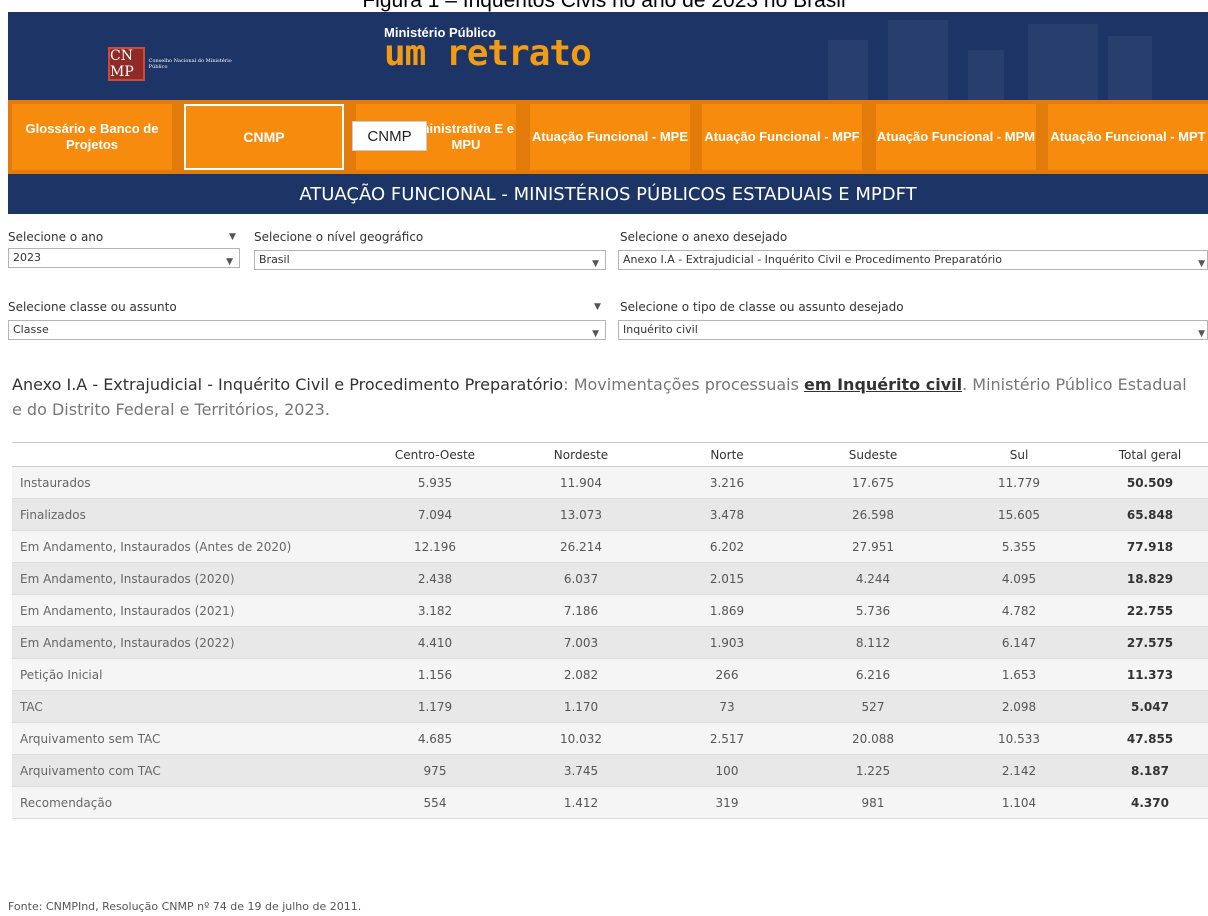  What do you see at coordinates (956, 137) in the screenshot?
I see `nav-atuacao-mpm: Atuação Funcional - MPM` at bounding box center [956, 137].